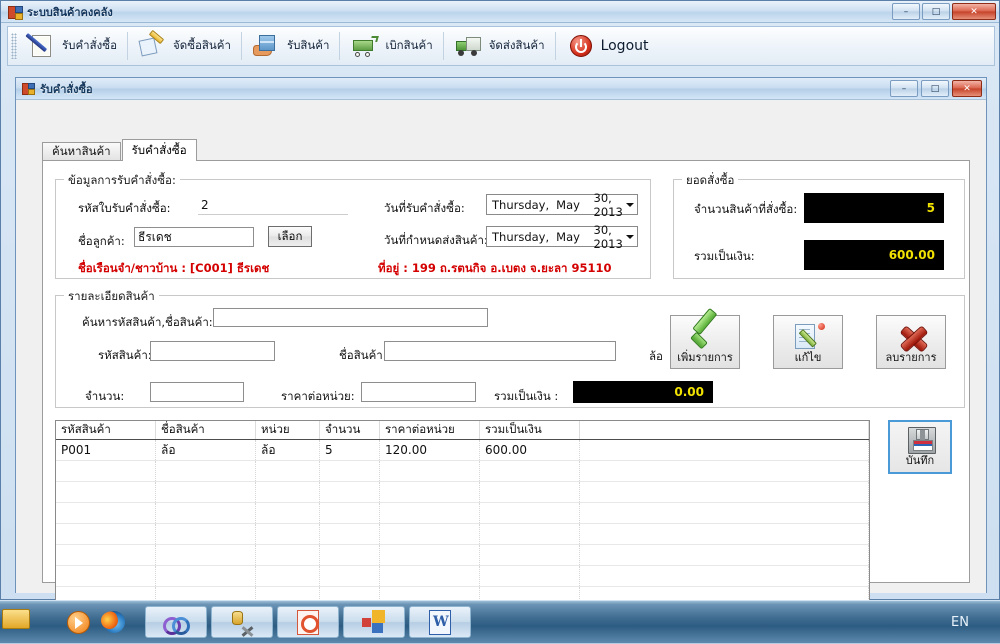  I want to click on product-detail-group-title: รายละเอียดสินค้า, so click(111, 297).